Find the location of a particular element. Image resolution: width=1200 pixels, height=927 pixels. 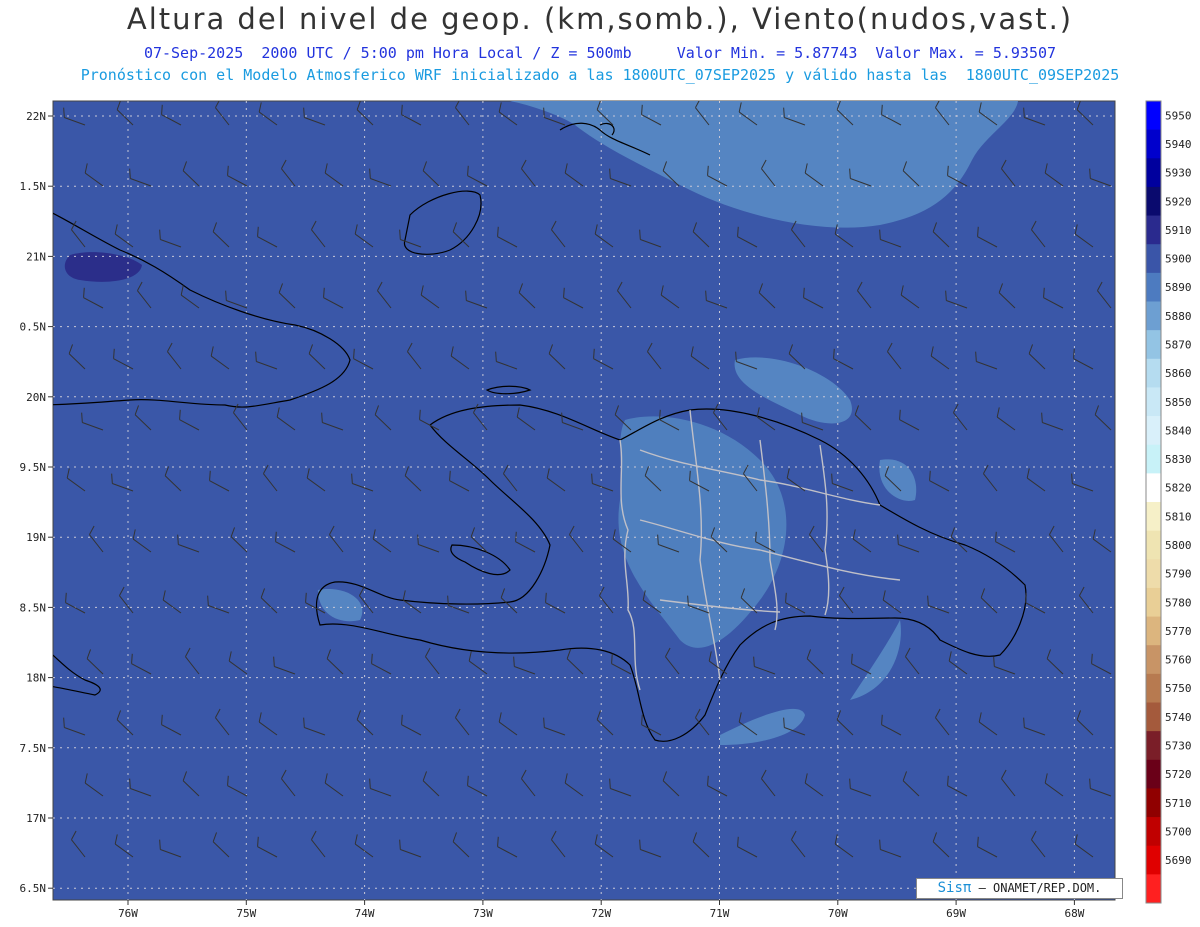

lat-tick-label: 17N is located at coordinates (36, 818).